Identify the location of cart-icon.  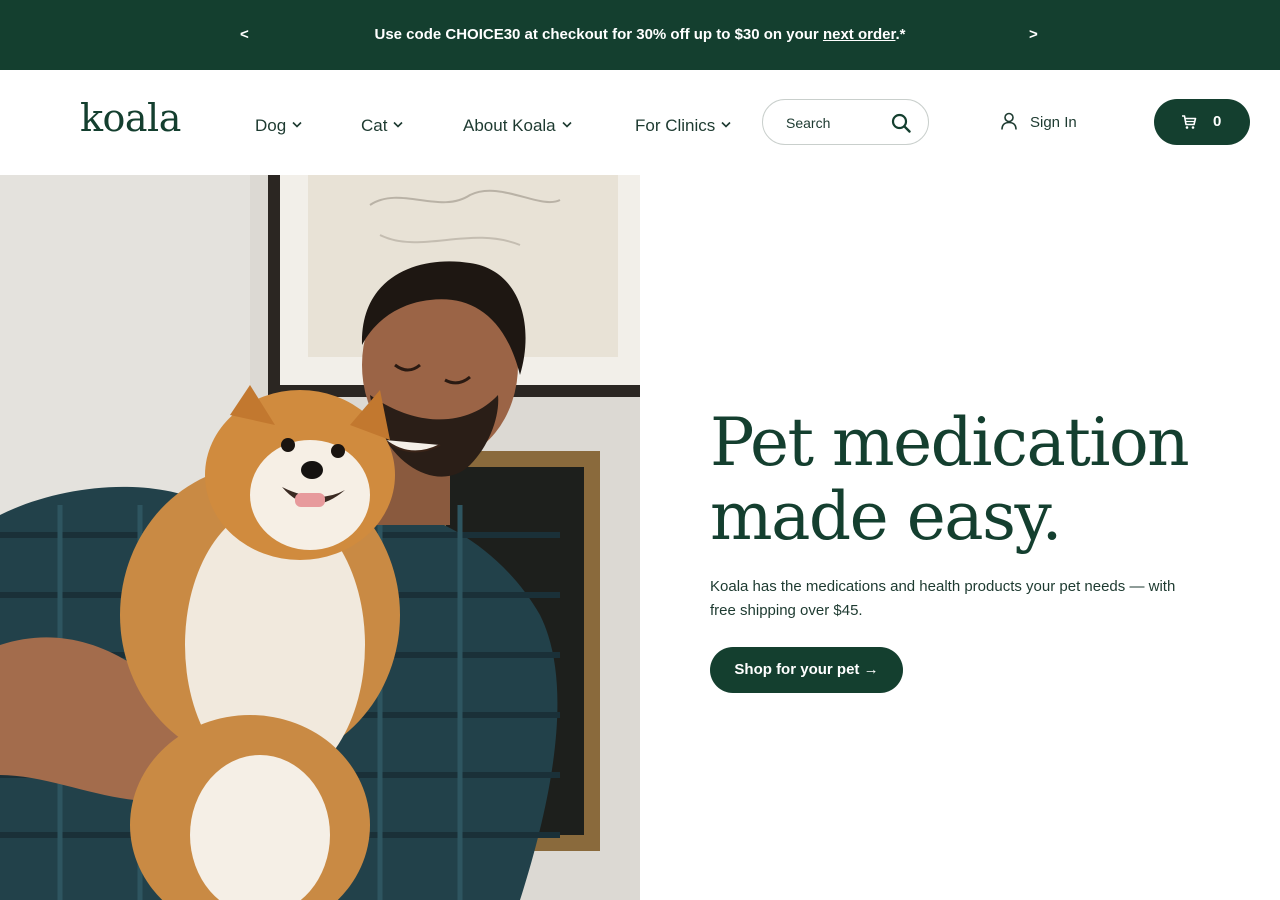
(1189, 122).